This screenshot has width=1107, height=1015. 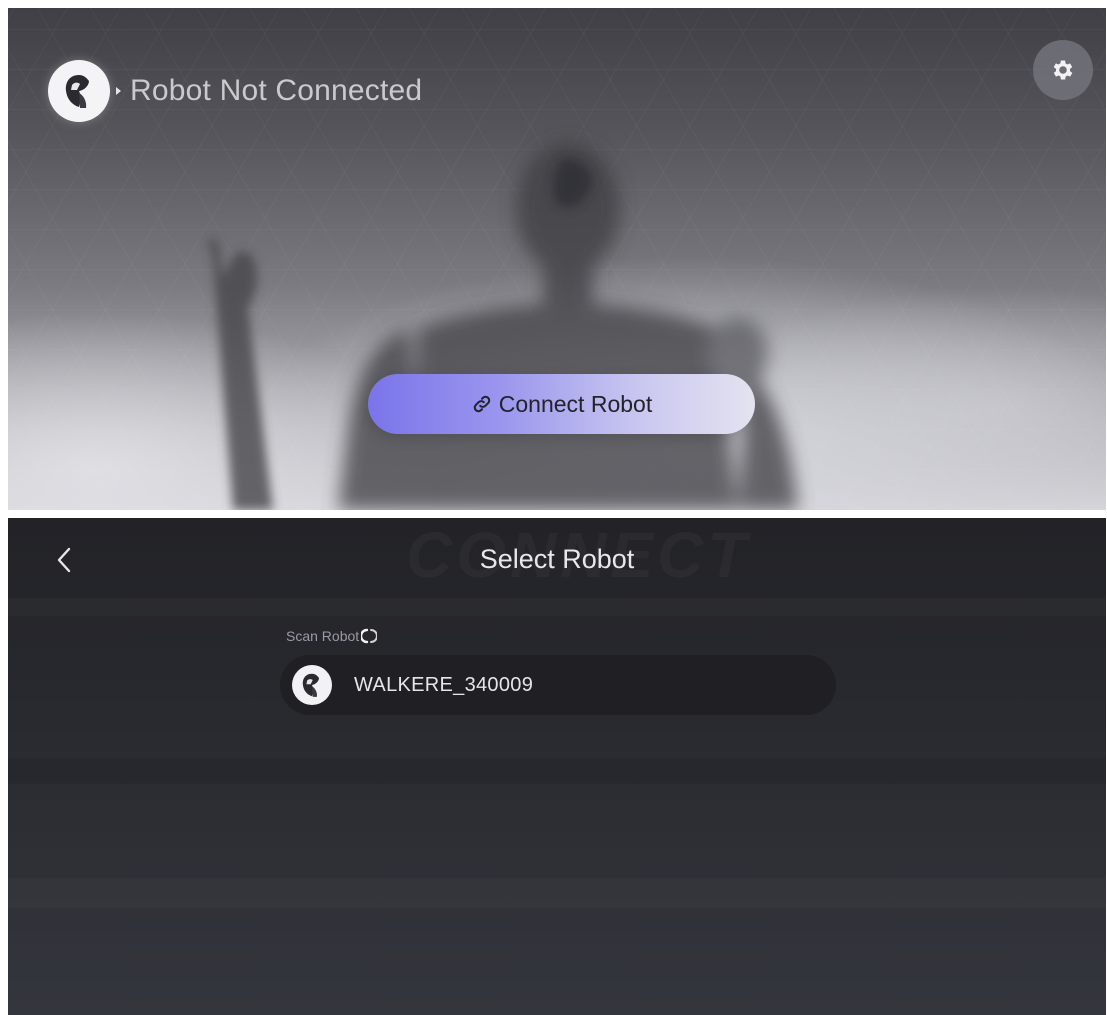 What do you see at coordinates (481, 404) in the screenshot?
I see `link-icon` at bounding box center [481, 404].